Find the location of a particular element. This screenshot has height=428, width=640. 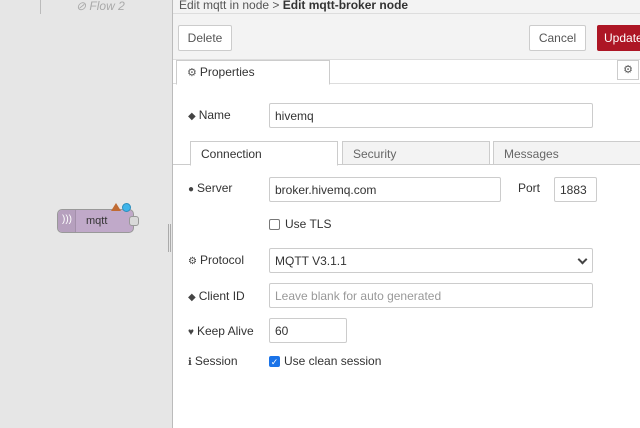

node-output-port is located at coordinates (134, 221).